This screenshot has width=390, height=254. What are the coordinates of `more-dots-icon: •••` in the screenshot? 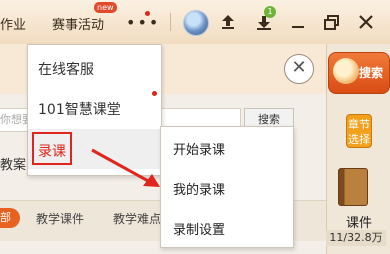 It's located at (143, 22).